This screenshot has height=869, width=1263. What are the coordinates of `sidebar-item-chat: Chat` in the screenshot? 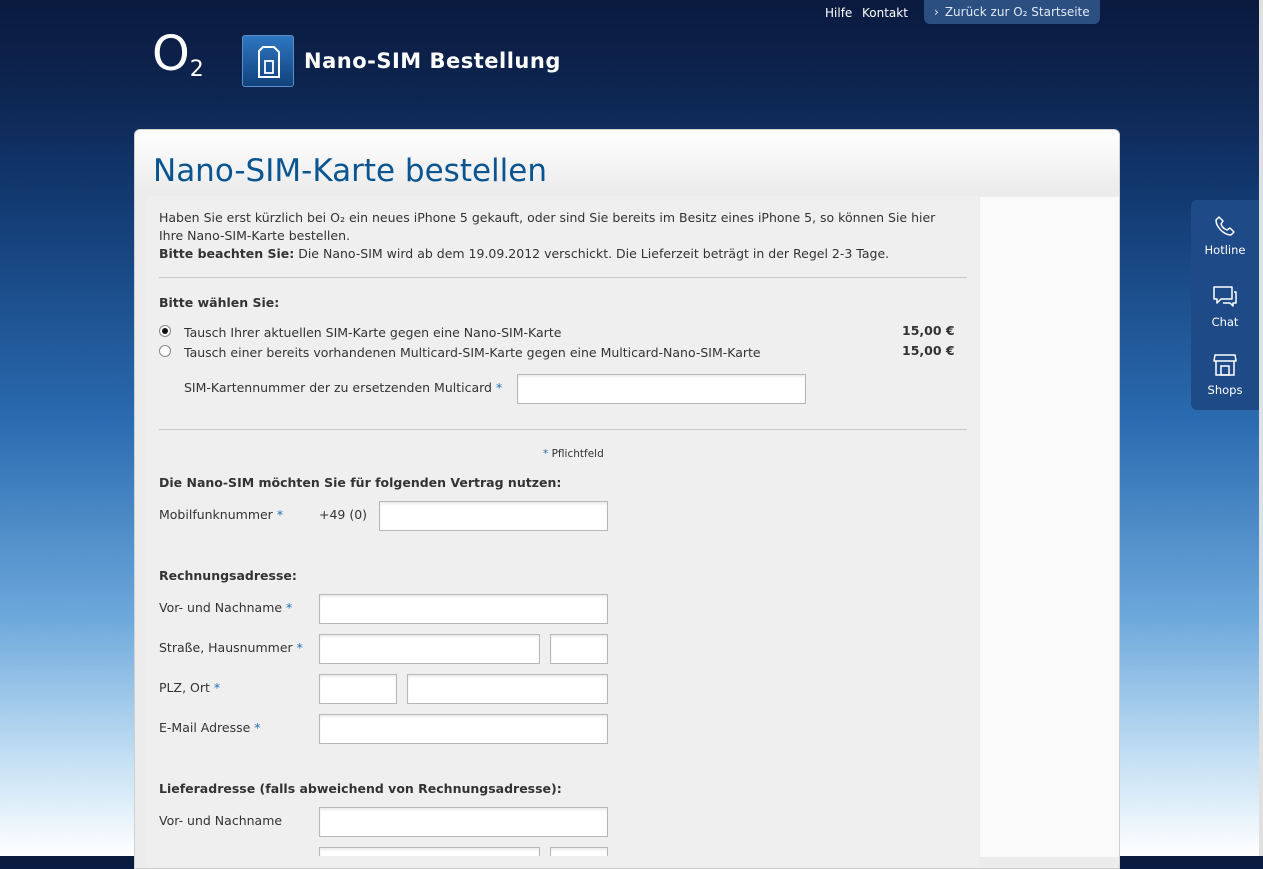 It's located at (1225, 307).